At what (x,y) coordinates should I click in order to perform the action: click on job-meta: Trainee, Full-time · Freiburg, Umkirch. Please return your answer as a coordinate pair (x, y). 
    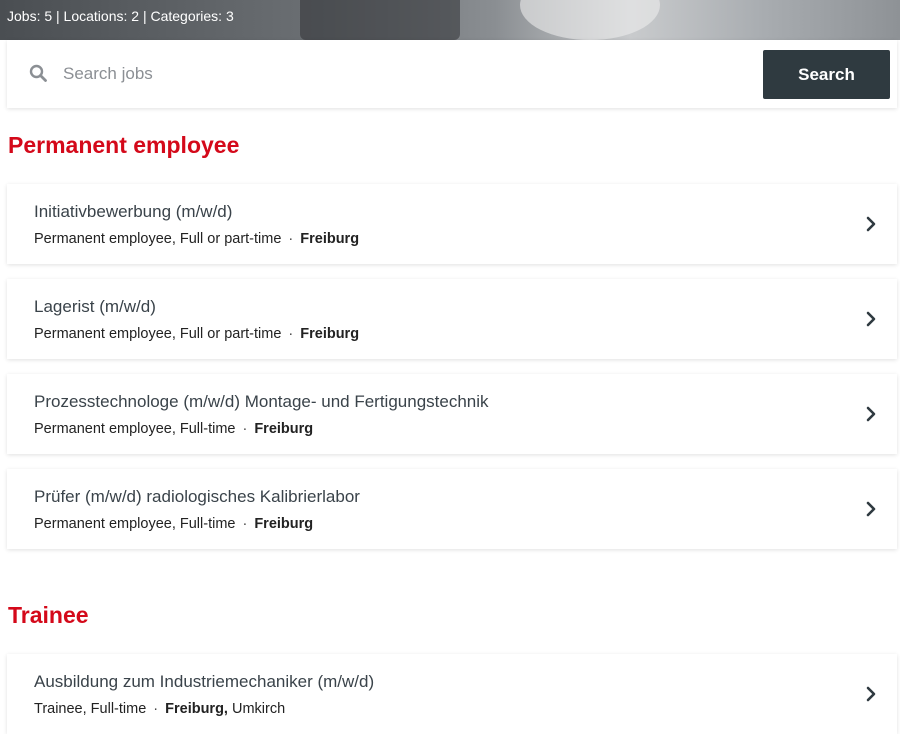
    Looking at the image, I should click on (159, 709).